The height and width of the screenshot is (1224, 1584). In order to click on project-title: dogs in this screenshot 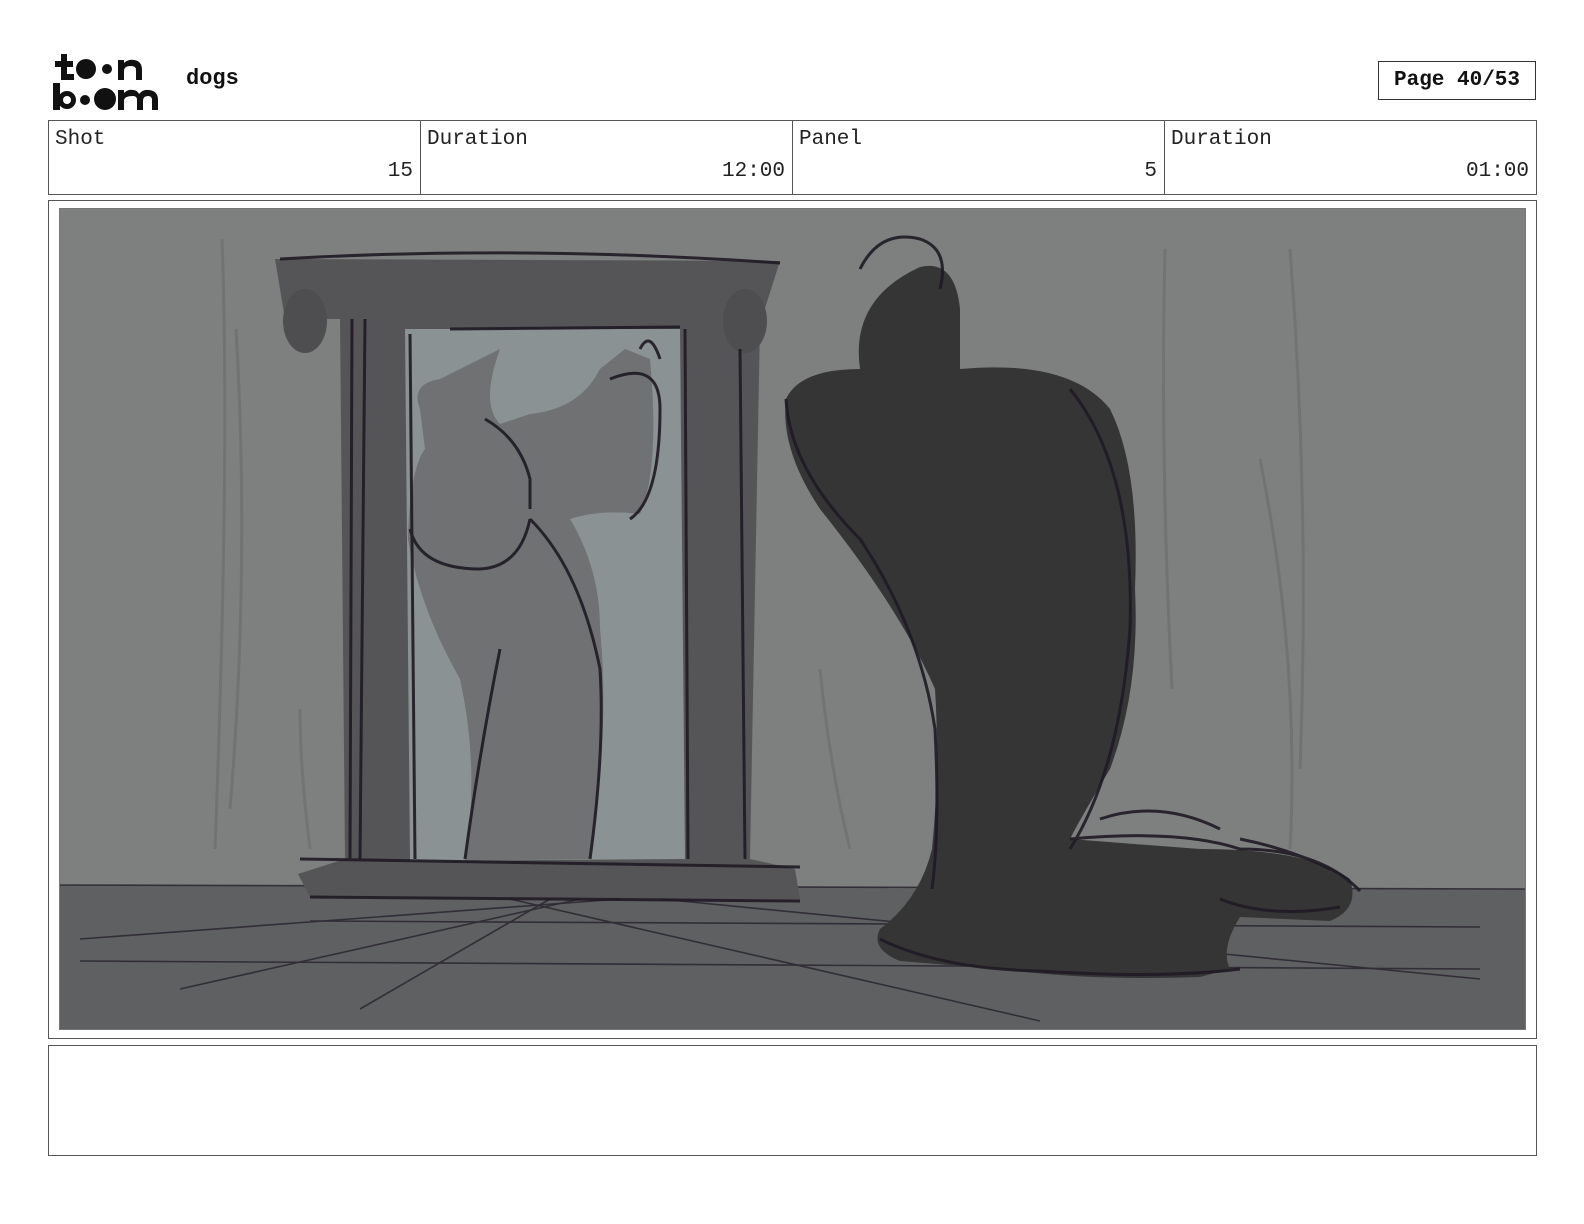, I will do `click(212, 78)`.